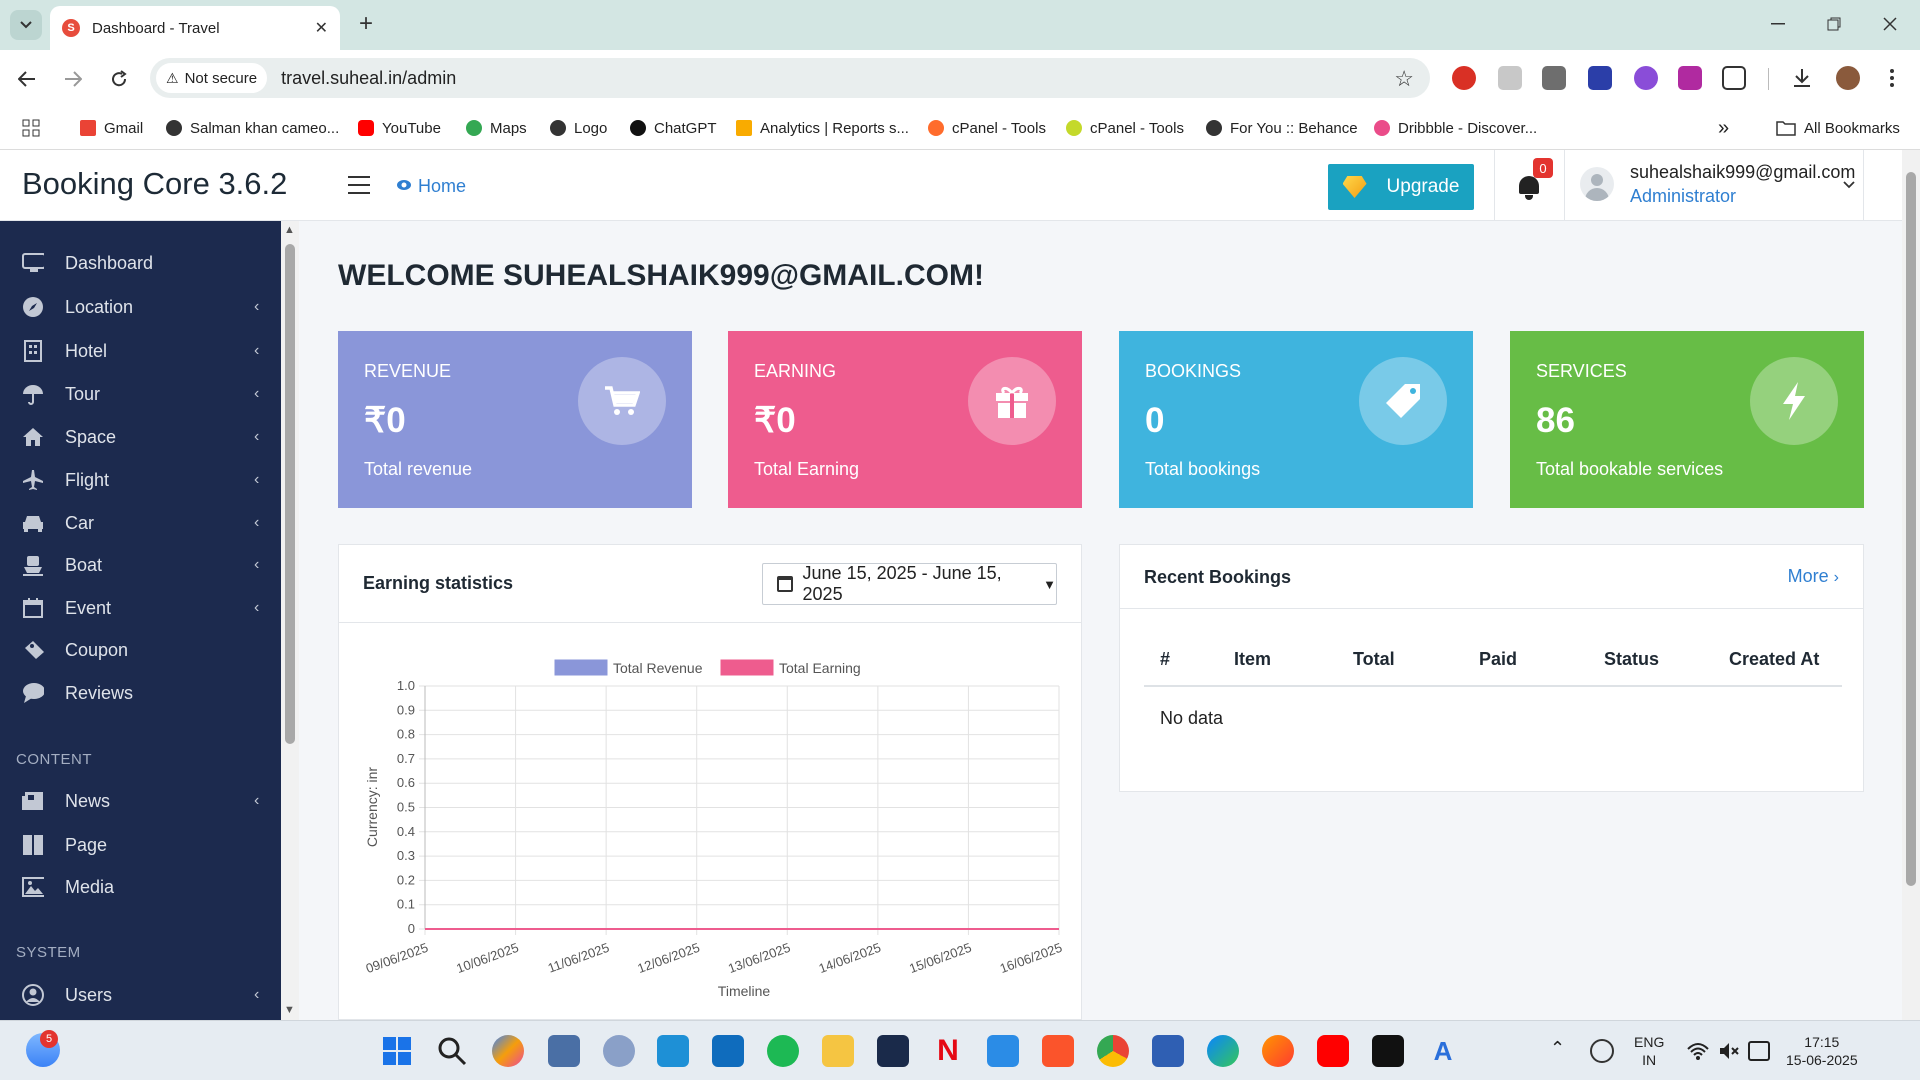 The height and width of the screenshot is (1080, 1920). Describe the element at coordinates (728, 1051) in the screenshot. I see `outlook-icon` at that location.